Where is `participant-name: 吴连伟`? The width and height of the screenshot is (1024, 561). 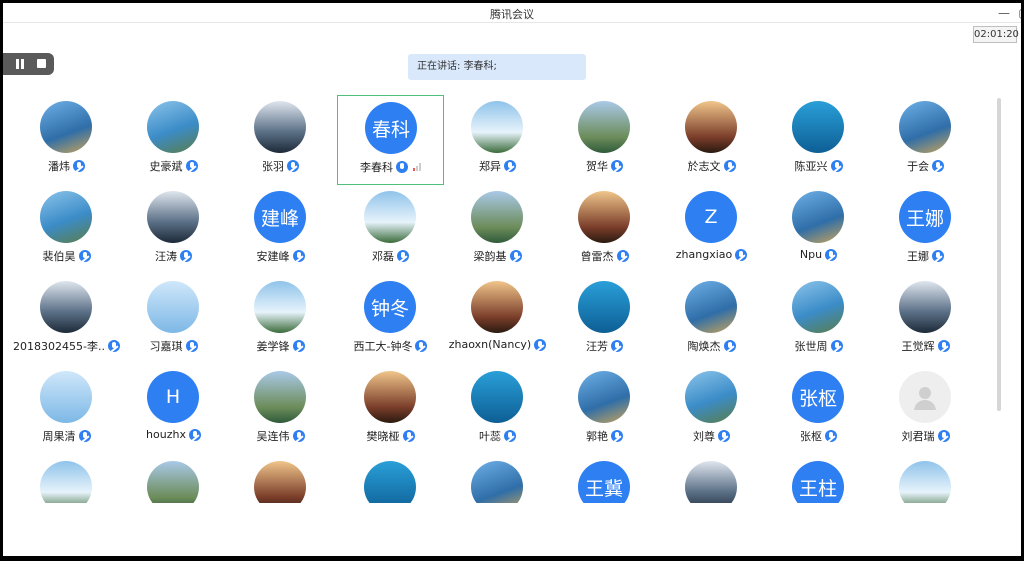 participant-name: 吴连伟 is located at coordinates (273, 436).